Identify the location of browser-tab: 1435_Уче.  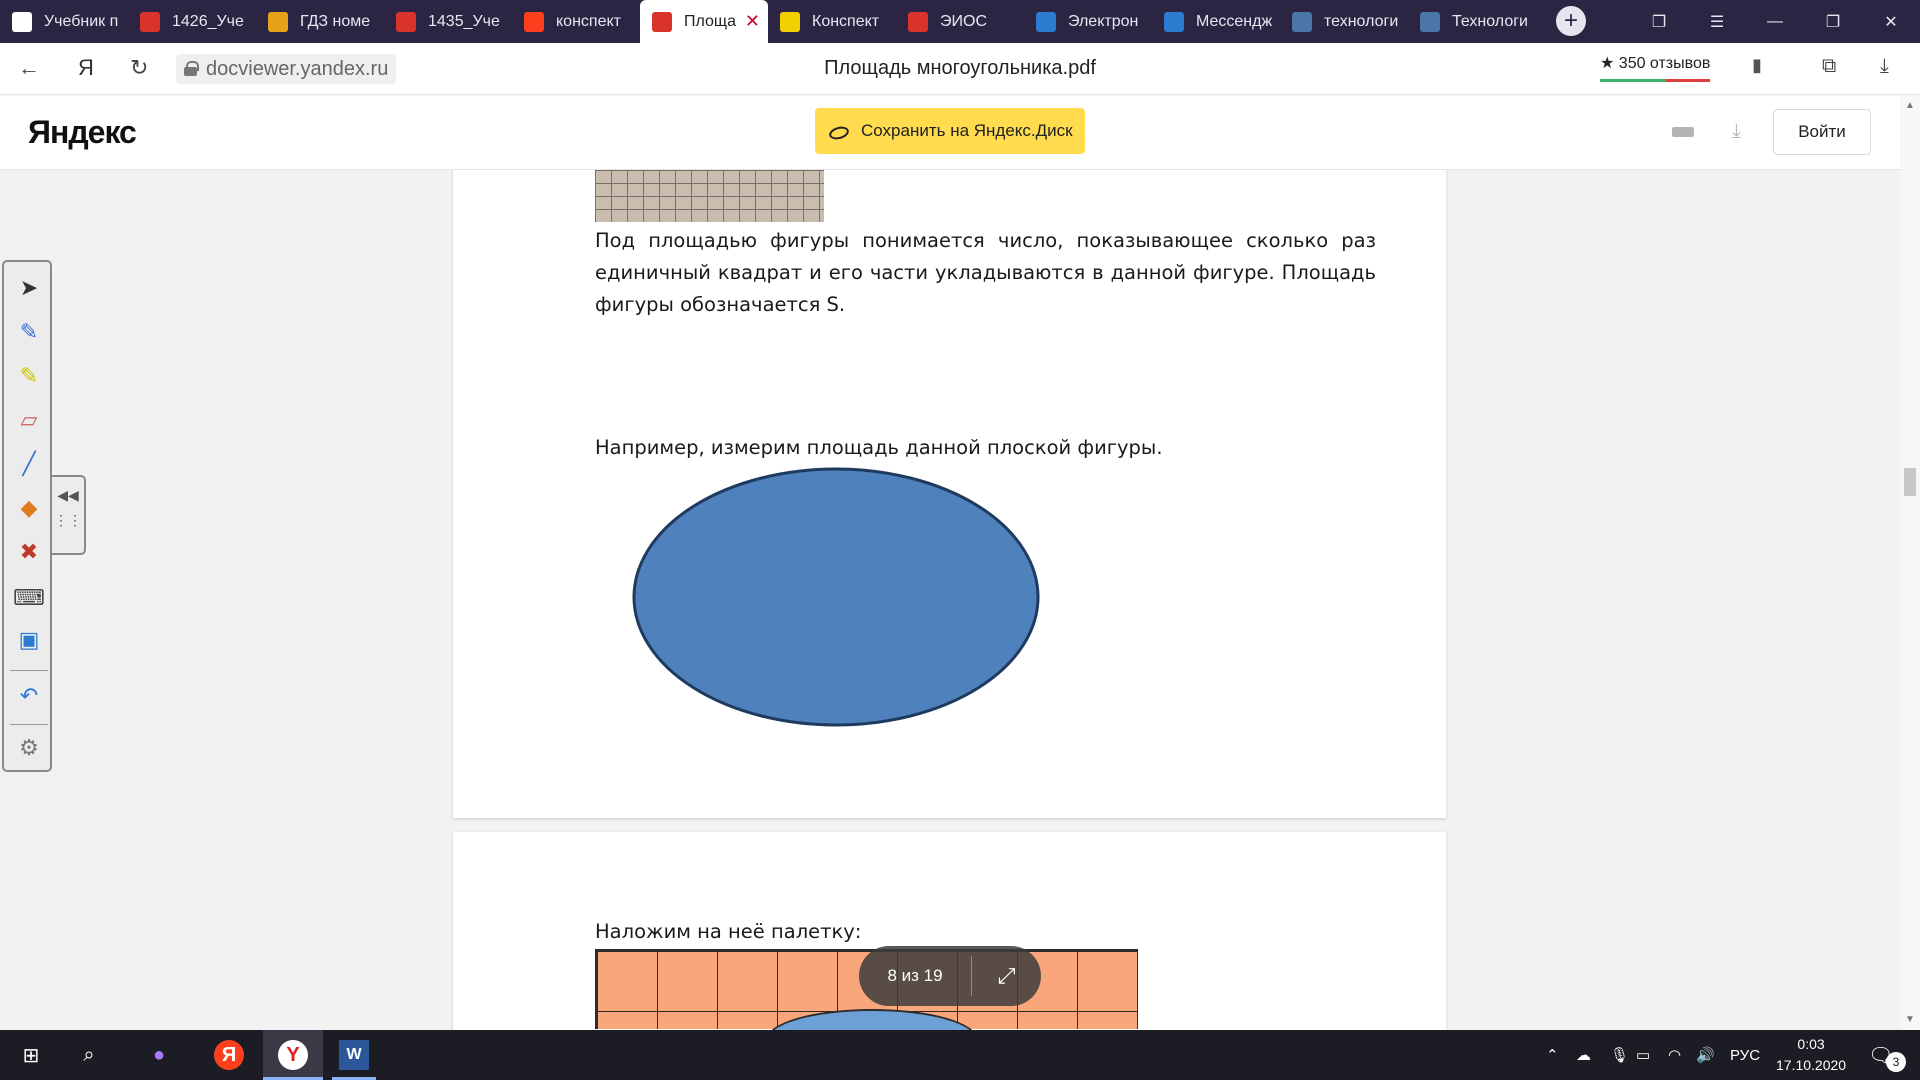
(448, 21).